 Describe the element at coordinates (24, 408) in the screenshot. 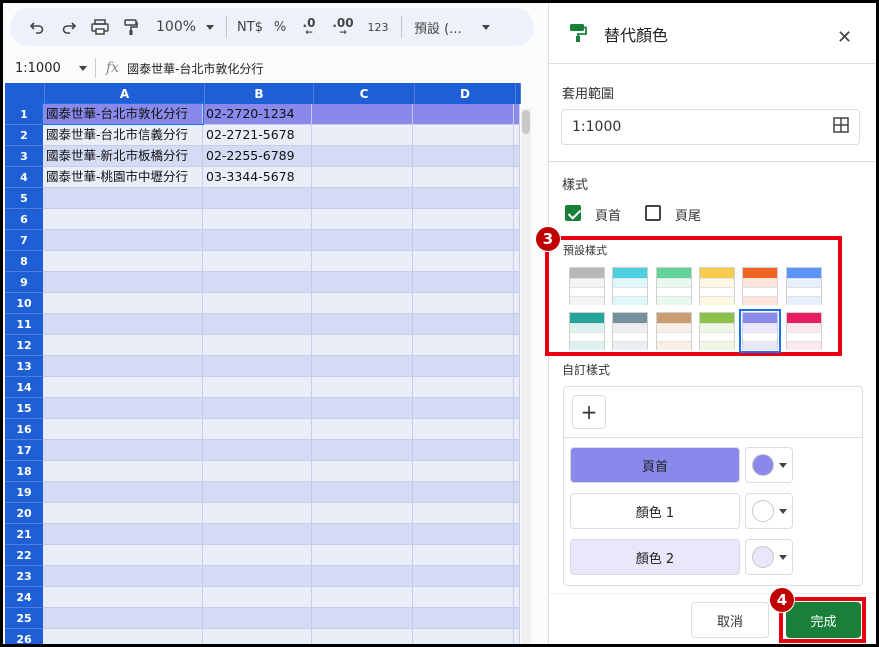

I see `row-header: 15` at that location.